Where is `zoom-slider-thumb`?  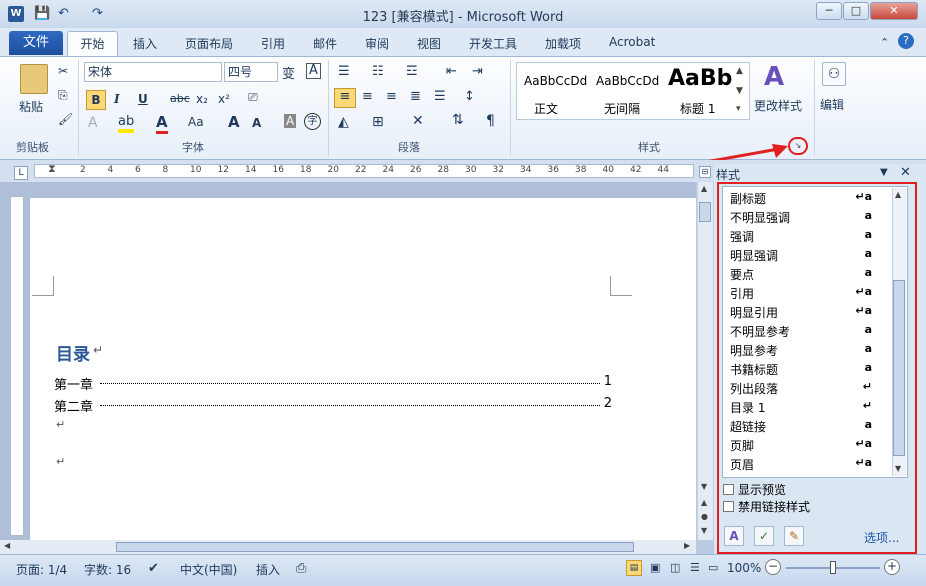 zoom-slider-thumb is located at coordinates (833, 567).